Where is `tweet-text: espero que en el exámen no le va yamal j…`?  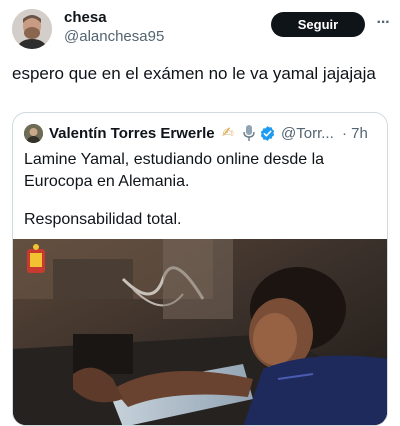
tweet-text: espero que en el exámen no le va yamal j… is located at coordinates (194, 73).